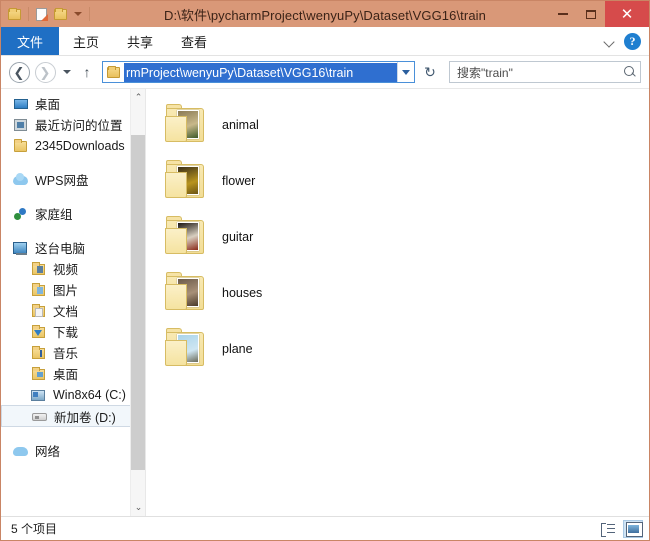 The width and height of the screenshot is (650, 541). I want to click on list-item: houses, so click(404, 293).